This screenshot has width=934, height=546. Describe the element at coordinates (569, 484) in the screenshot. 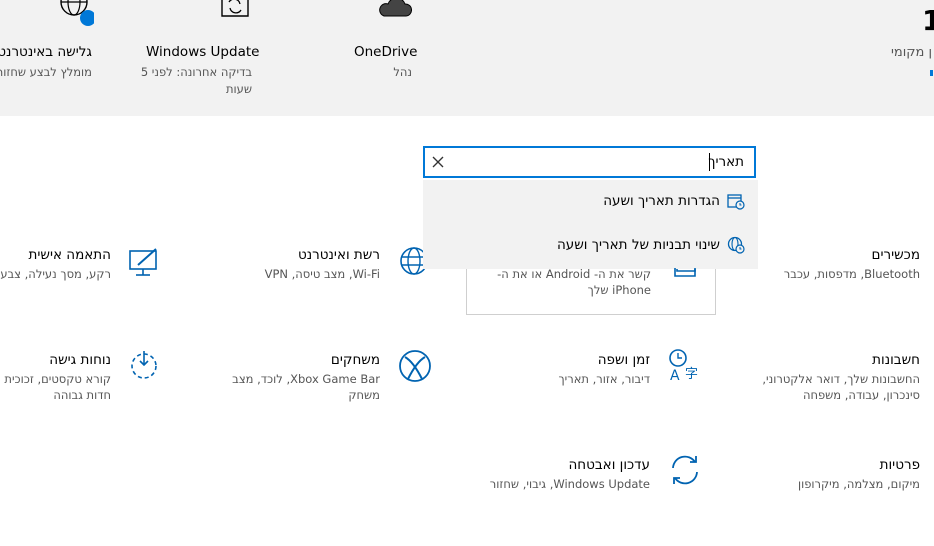

I see `category-subtitle: Windows Update, גיבוי, שחזור` at that location.